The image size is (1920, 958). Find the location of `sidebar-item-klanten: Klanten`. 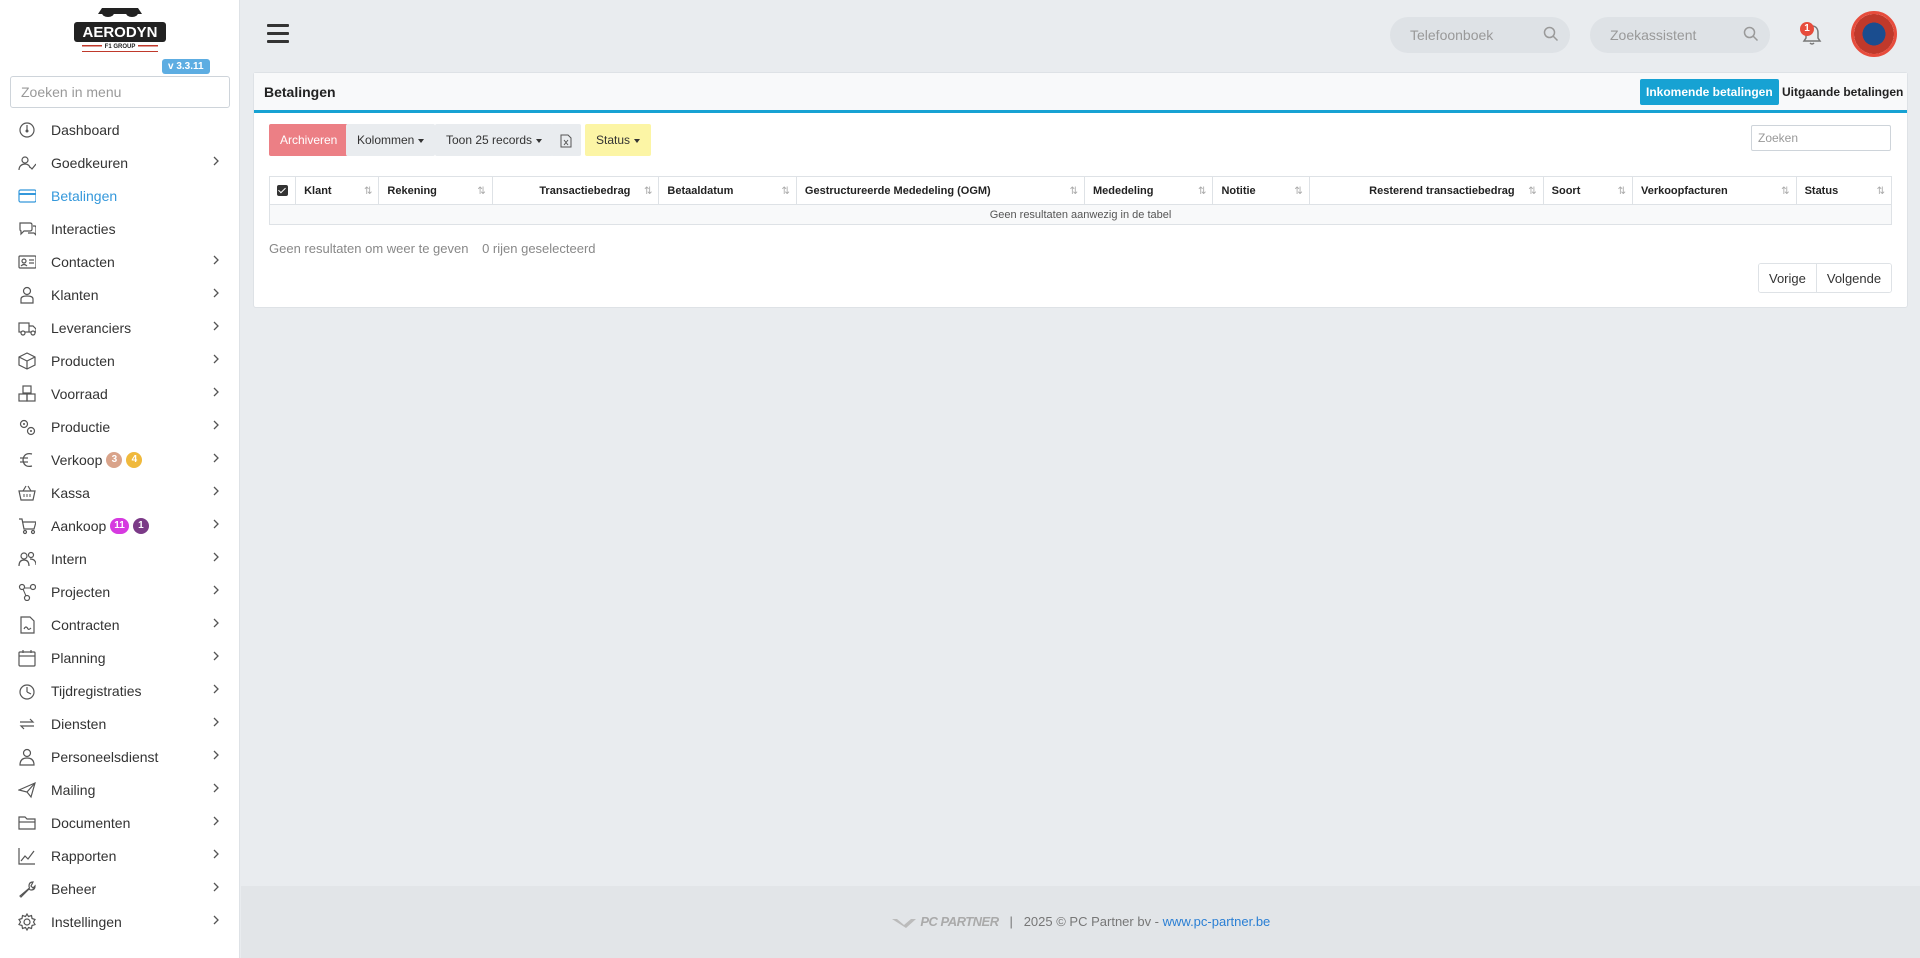

sidebar-item-klanten: Klanten is located at coordinates (120, 294).